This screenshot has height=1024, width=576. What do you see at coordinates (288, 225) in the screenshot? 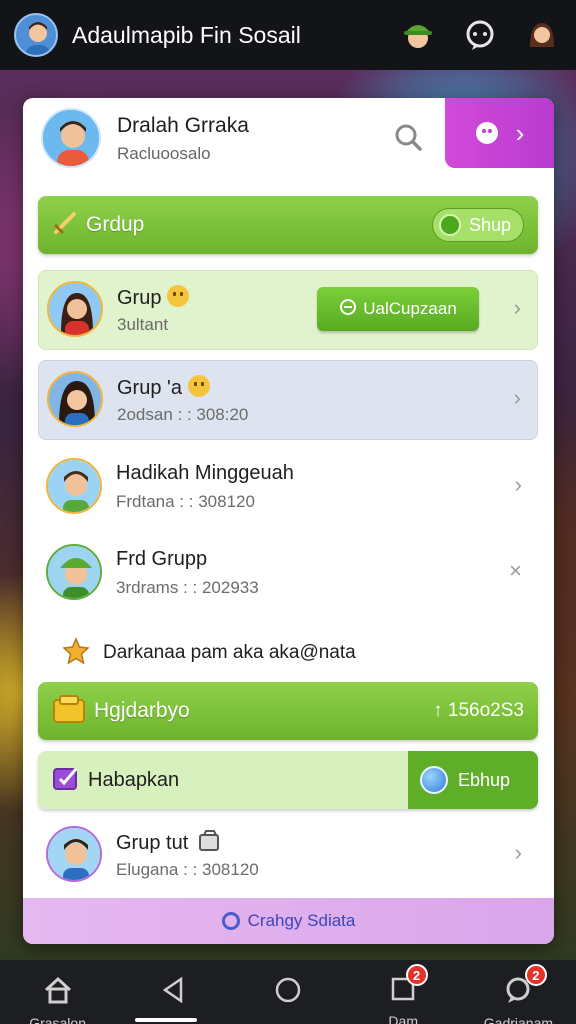
I see `group-banner: Grdup Shup` at bounding box center [288, 225].